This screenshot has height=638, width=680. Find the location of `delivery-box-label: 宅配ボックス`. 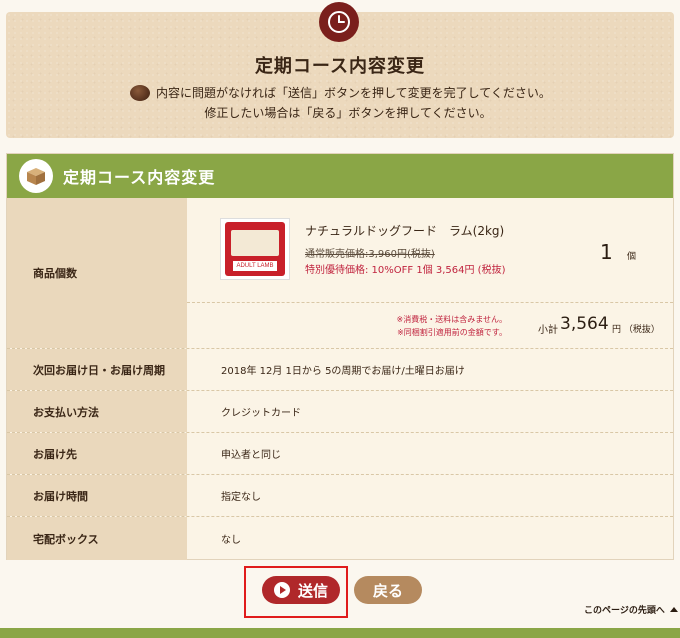

delivery-box-label: 宅配ボックス is located at coordinates (97, 538).